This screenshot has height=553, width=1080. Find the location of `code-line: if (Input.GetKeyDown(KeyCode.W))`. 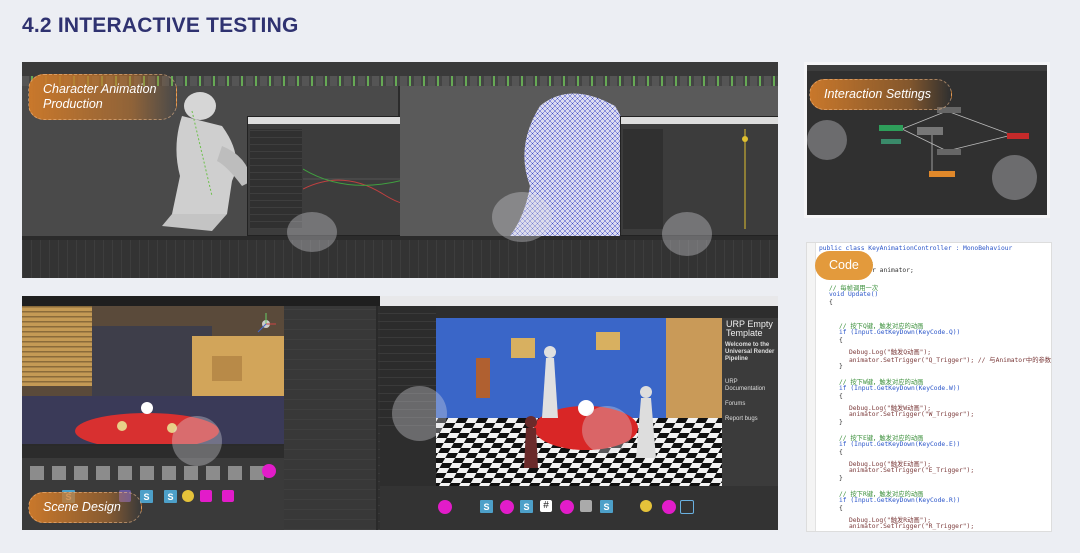

code-line: if (Input.GetKeyDown(KeyCode.W)) is located at coordinates (900, 388).